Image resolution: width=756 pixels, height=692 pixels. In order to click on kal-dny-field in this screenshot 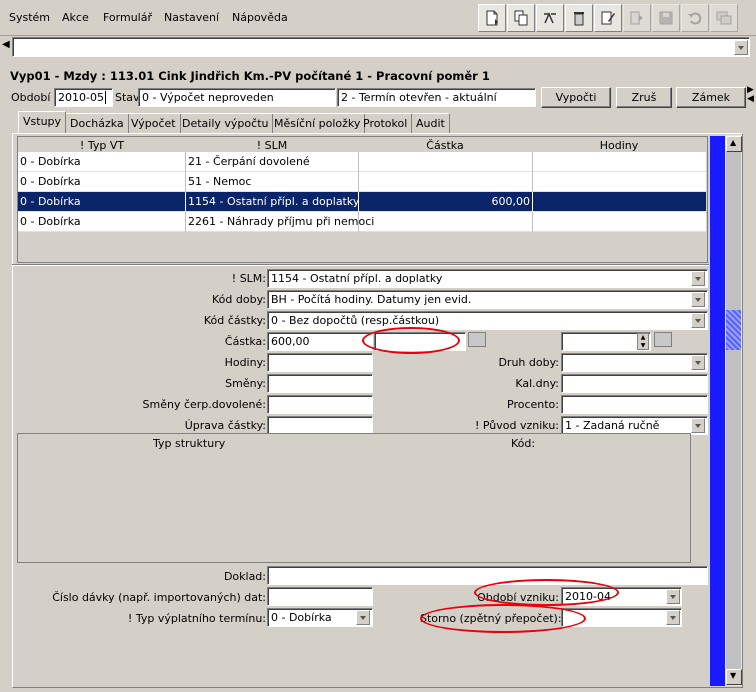, I will do `click(634, 383)`.